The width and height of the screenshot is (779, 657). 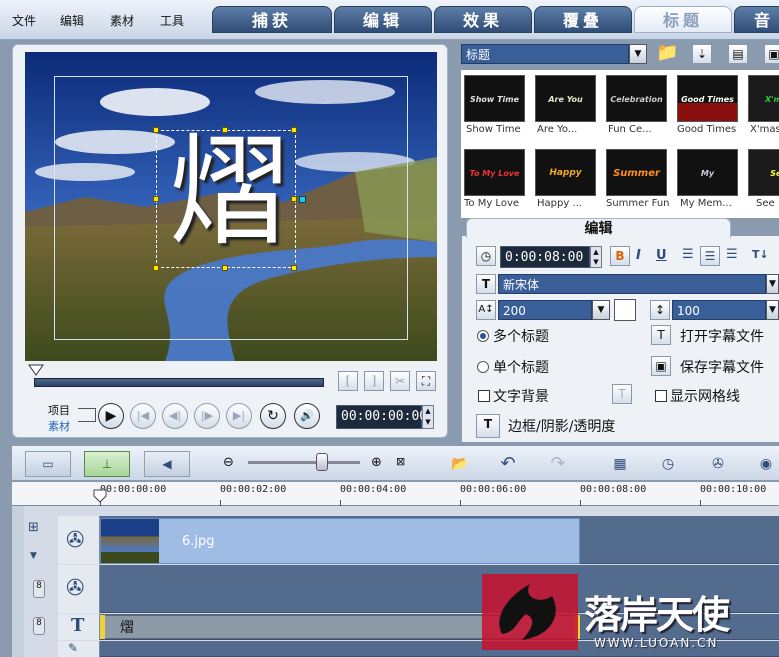 What do you see at coordinates (79, 649) in the screenshot?
I see `voice-track-header` at bounding box center [79, 649].